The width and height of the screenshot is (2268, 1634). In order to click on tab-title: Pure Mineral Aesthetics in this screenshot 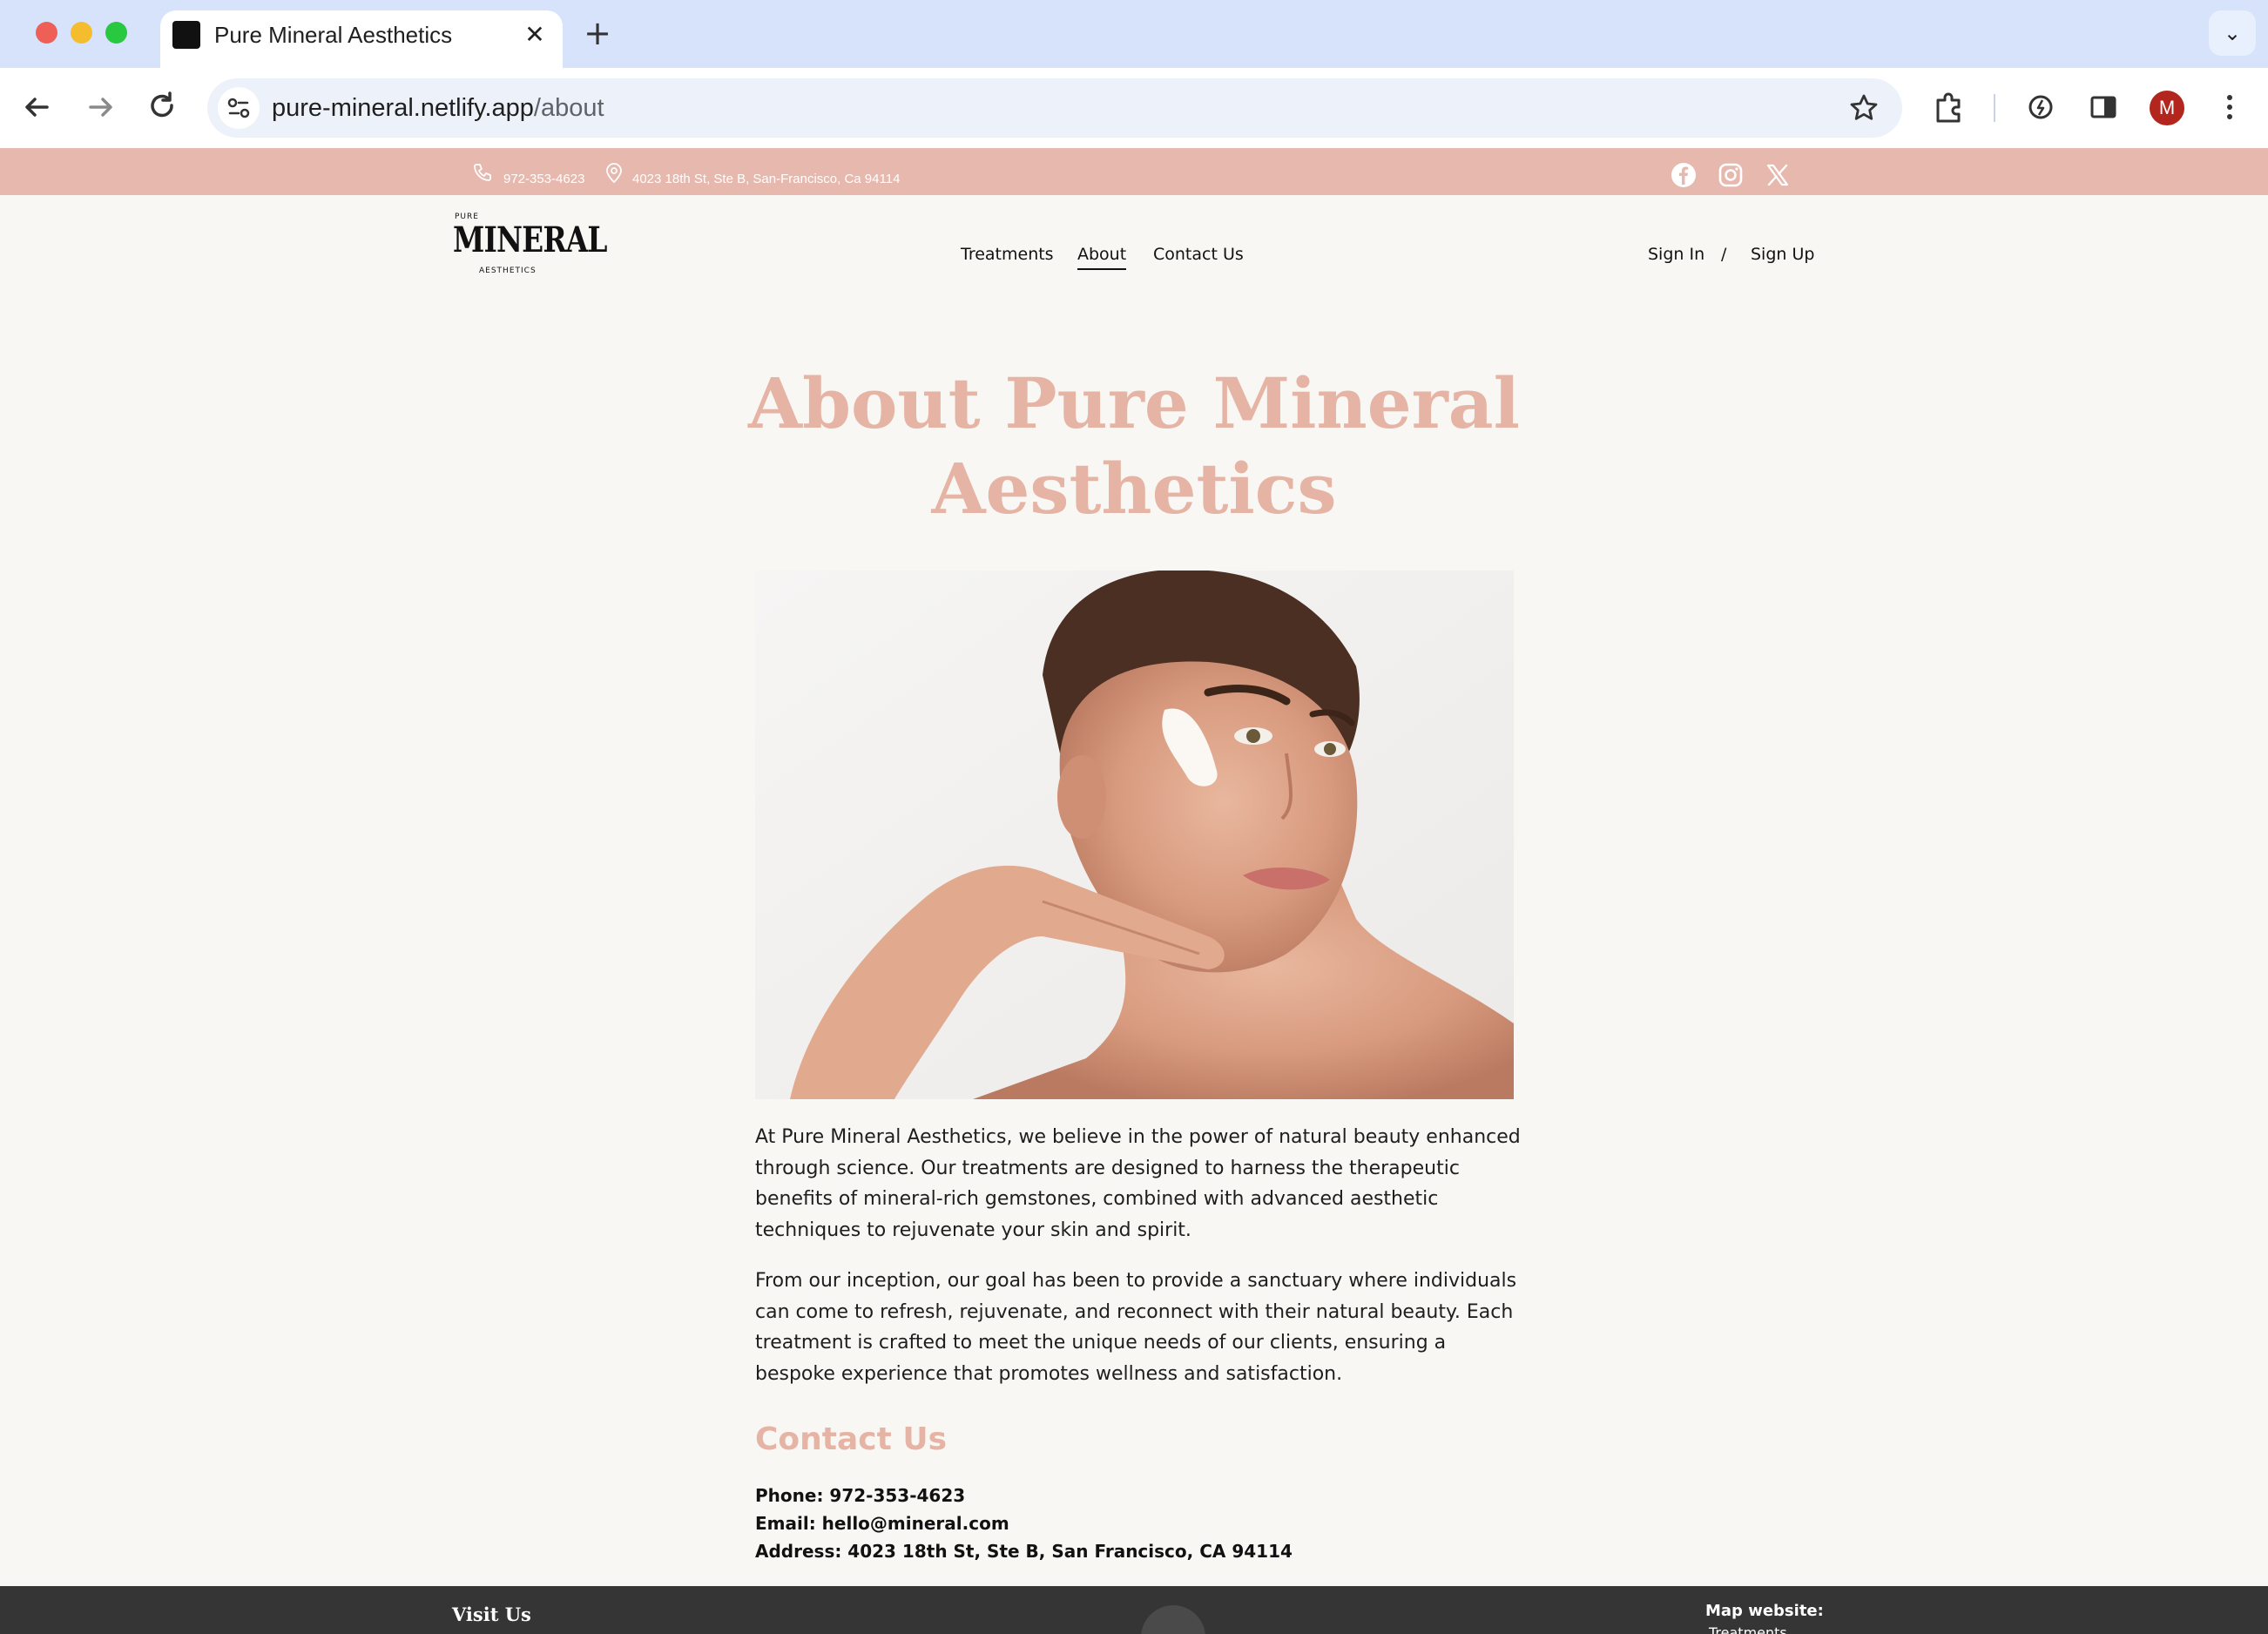, I will do `click(333, 35)`.